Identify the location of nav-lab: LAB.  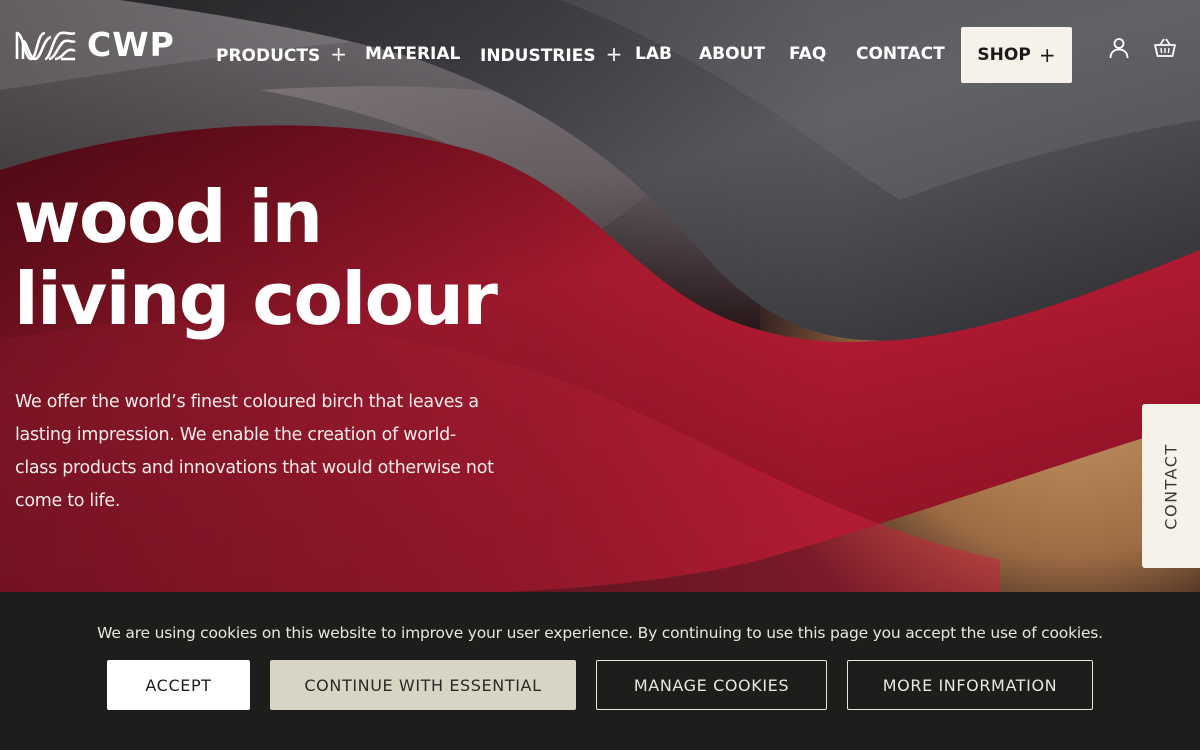
(653, 54).